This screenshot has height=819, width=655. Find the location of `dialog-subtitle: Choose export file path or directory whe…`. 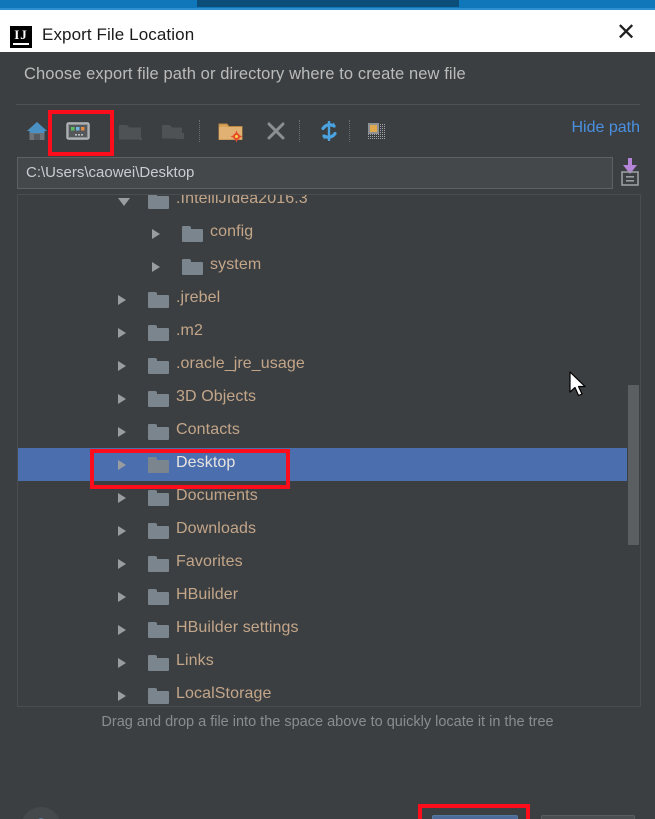

dialog-subtitle: Choose export file path or directory whe… is located at coordinates (245, 74).